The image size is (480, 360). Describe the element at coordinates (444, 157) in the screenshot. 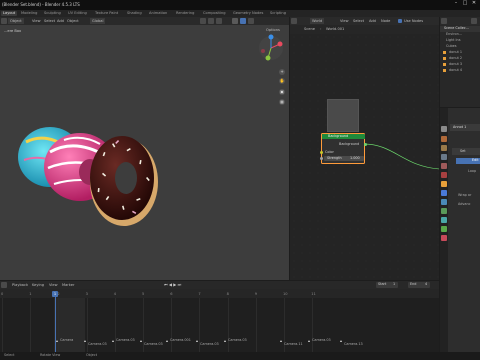

I see `view-layer-tab-icon` at that location.